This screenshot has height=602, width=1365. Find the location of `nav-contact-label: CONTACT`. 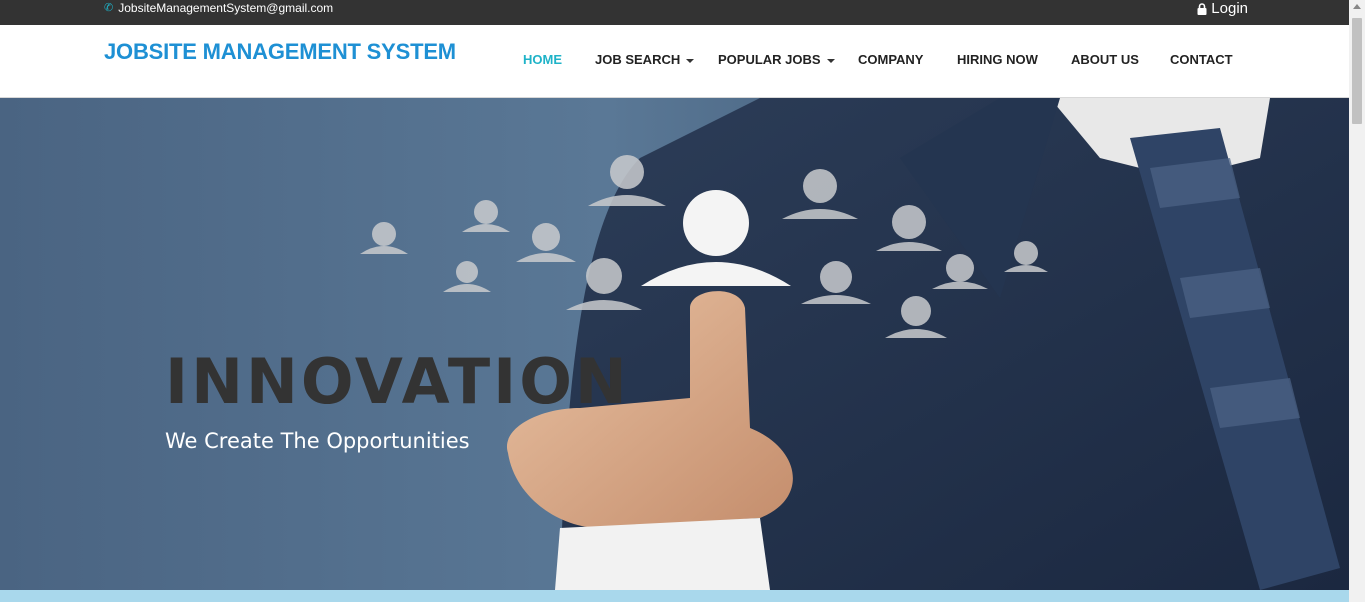

nav-contact-label: CONTACT is located at coordinates (1201, 59).